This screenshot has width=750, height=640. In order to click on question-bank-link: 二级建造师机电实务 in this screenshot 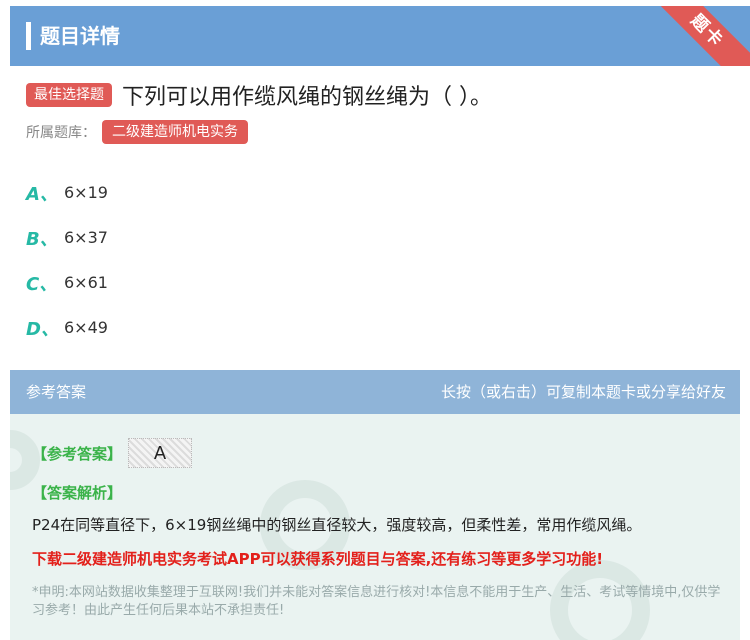, I will do `click(175, 132)`.